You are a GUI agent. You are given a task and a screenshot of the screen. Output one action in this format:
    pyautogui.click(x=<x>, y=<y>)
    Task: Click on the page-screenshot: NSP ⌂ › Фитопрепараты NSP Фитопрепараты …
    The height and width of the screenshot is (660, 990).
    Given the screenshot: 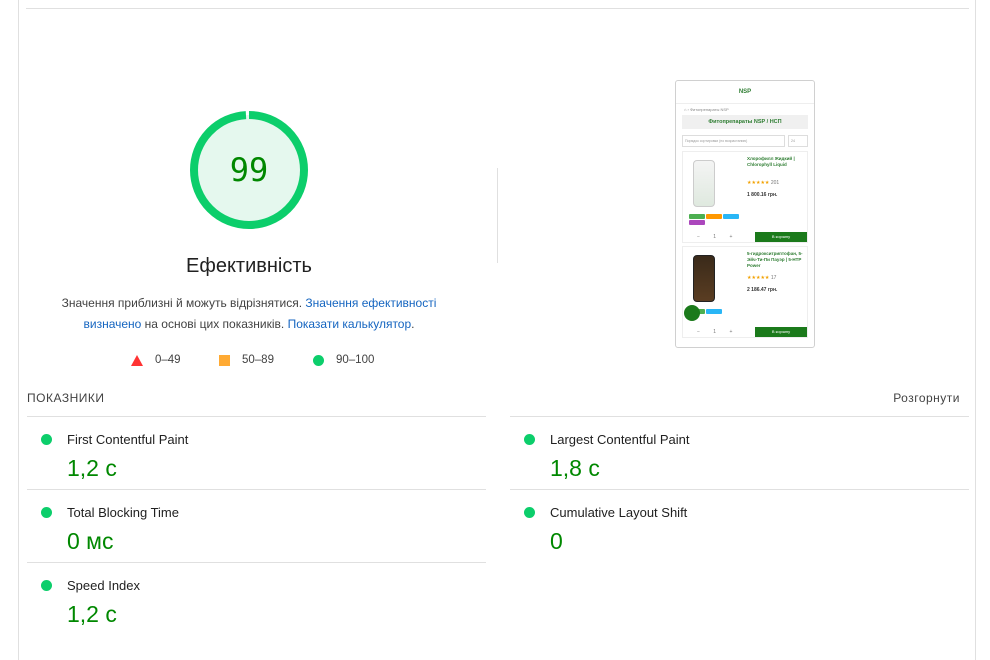 What is the action you would take?
    pyautogui.click(x=745, y=214)
    